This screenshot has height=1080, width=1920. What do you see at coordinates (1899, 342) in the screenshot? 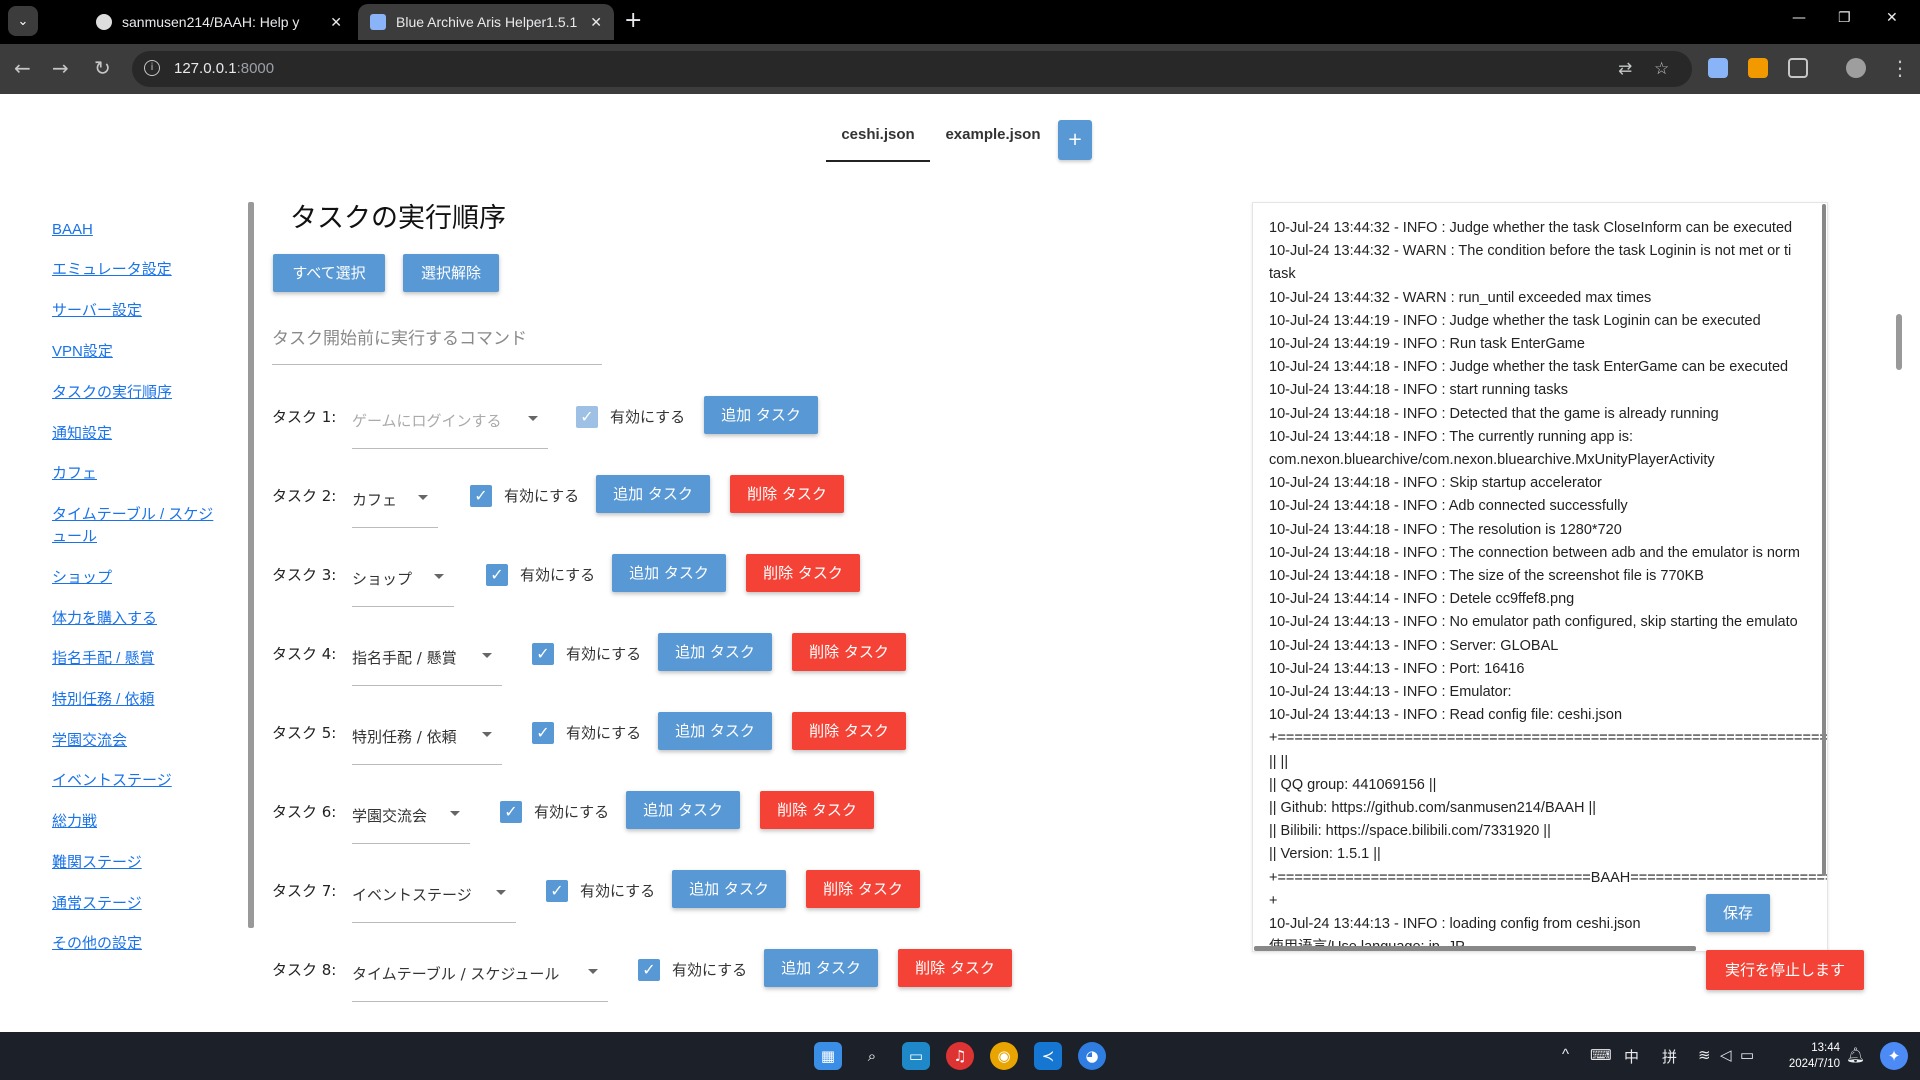
I see `page-scrollbar` at bounding box center [1899, 342].